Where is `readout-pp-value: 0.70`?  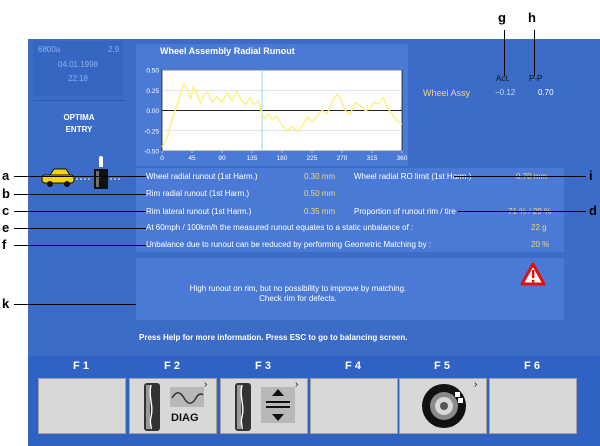 readout-pp-value: 0.70 is located at coordinates (546, 92).